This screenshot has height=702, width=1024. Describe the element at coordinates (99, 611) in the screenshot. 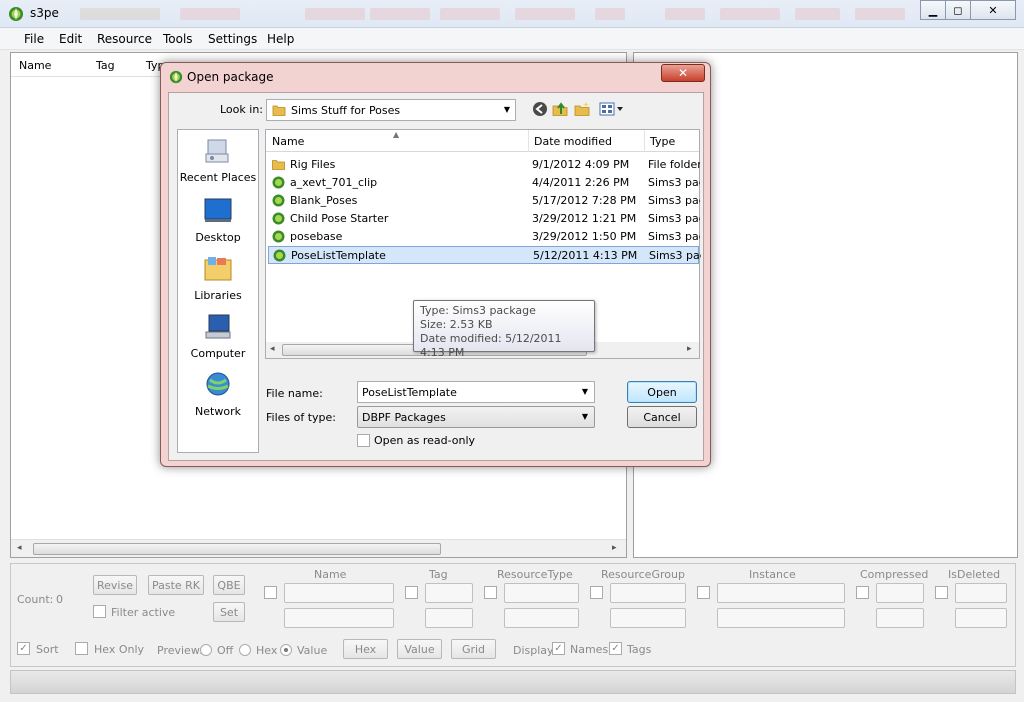

I see `filter-active-checkbox` at that location.